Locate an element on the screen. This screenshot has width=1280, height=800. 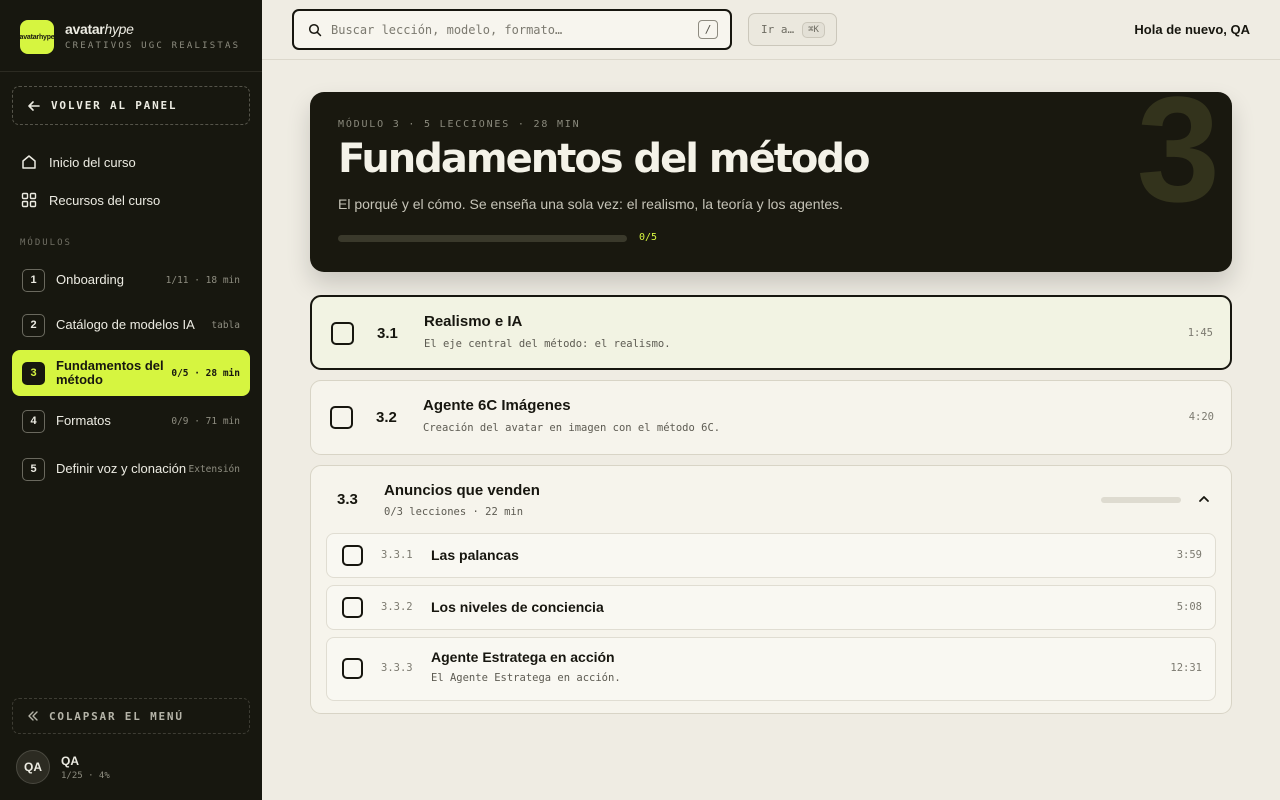
sub-lesson-number: 3.3.3 is located at coordinates (397, 668).